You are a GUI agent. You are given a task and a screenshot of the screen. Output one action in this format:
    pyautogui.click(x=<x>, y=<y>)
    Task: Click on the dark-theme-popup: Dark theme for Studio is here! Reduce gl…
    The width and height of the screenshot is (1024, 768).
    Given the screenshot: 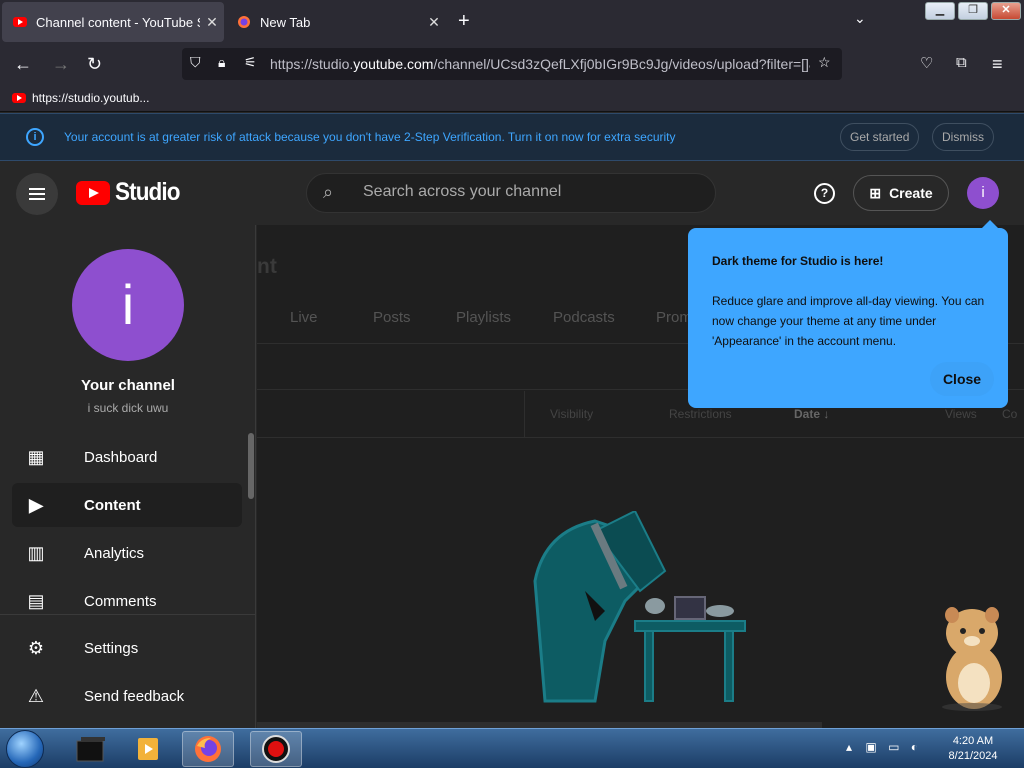 What is the action you would take?
    pyautogui.click(x=848, y=314)
    